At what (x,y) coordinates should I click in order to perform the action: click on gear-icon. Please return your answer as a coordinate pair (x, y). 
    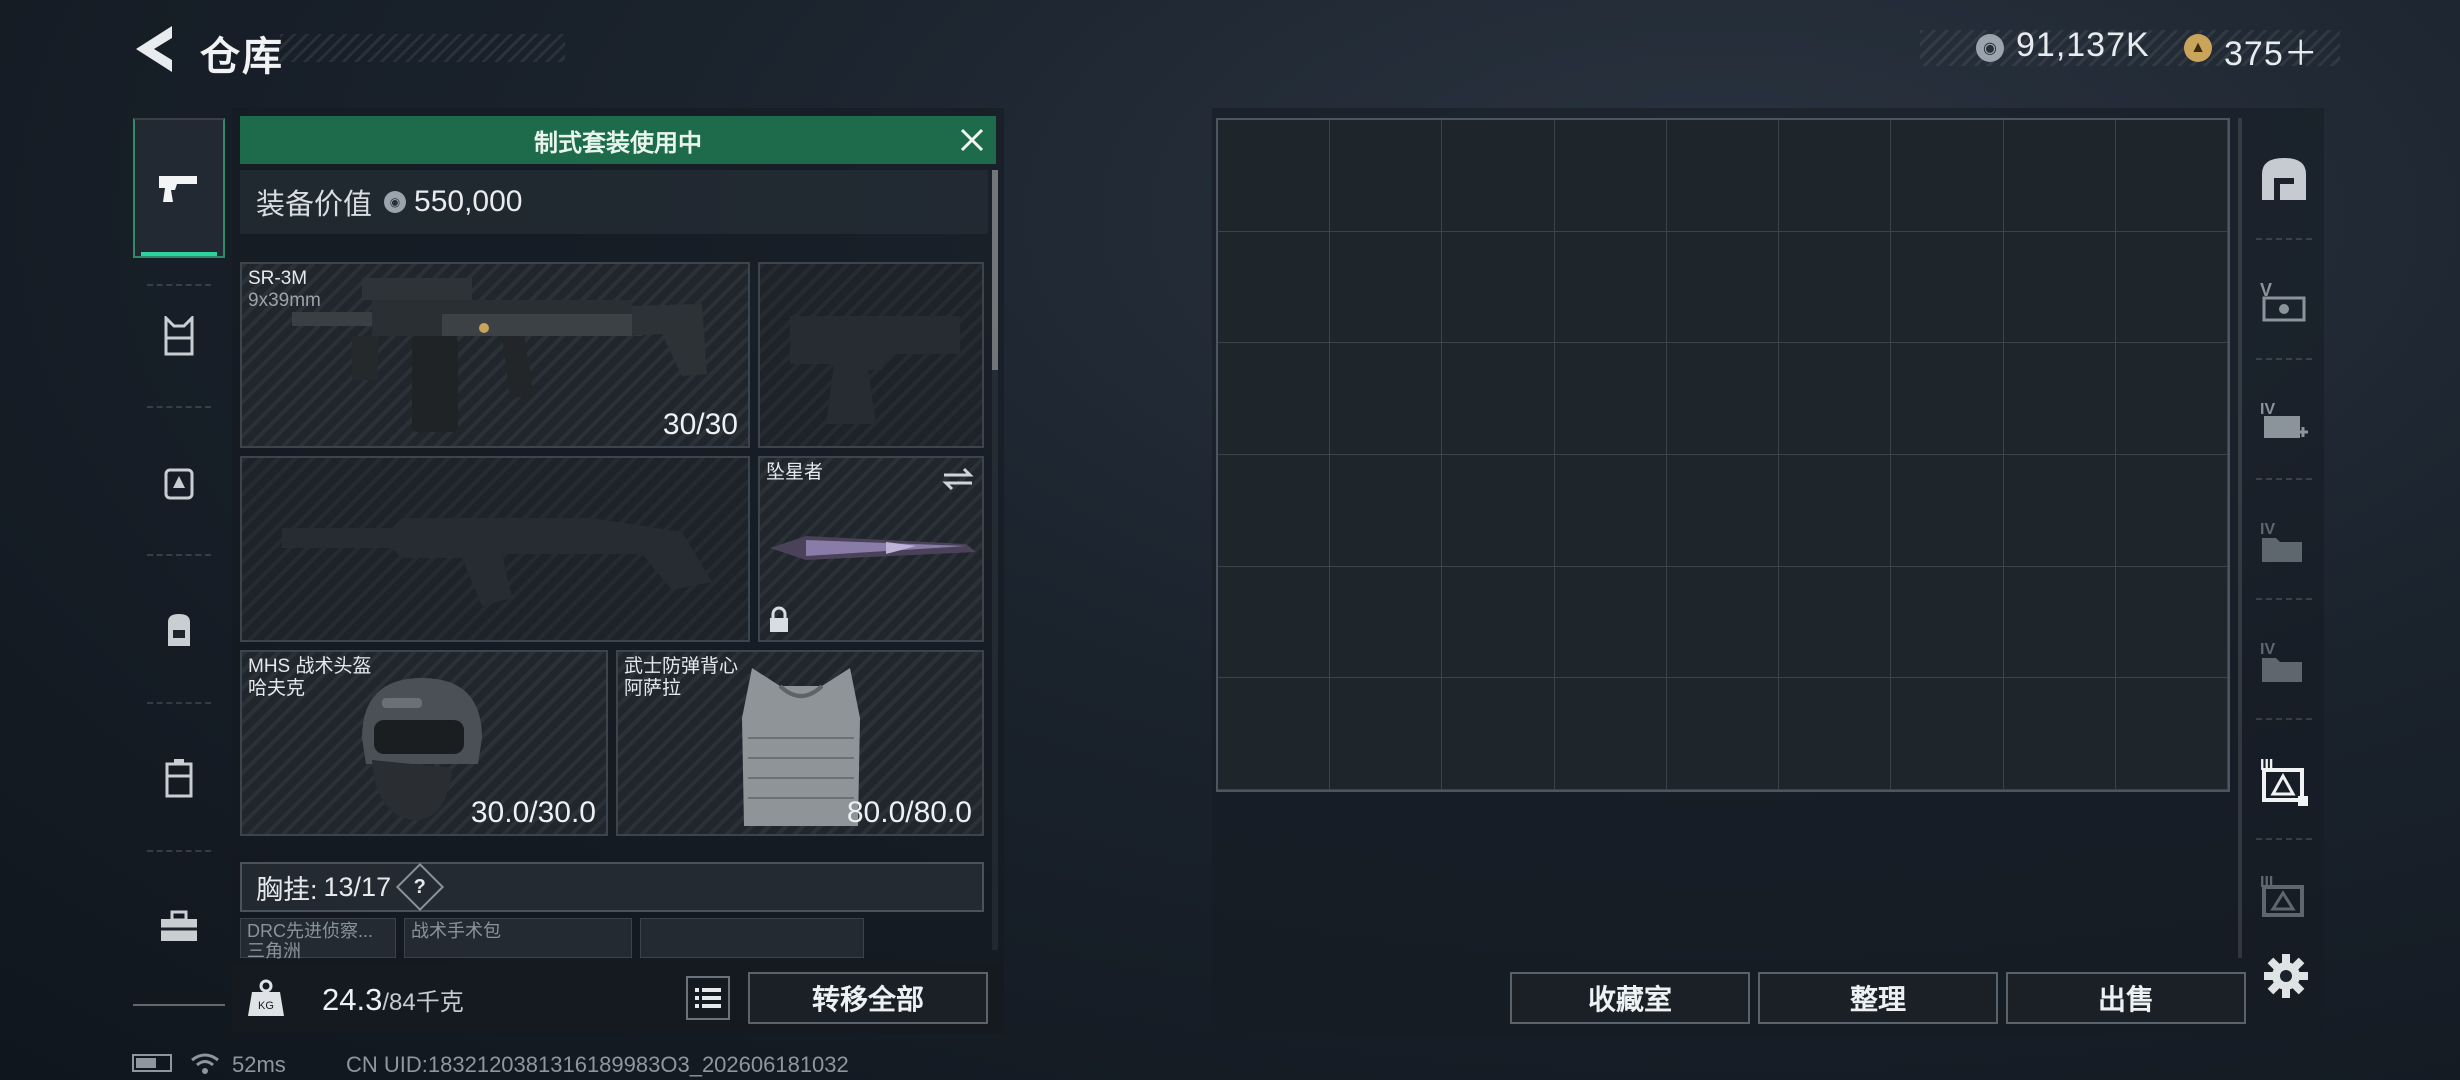
    Looking at the image, I should click on (2286, 976).